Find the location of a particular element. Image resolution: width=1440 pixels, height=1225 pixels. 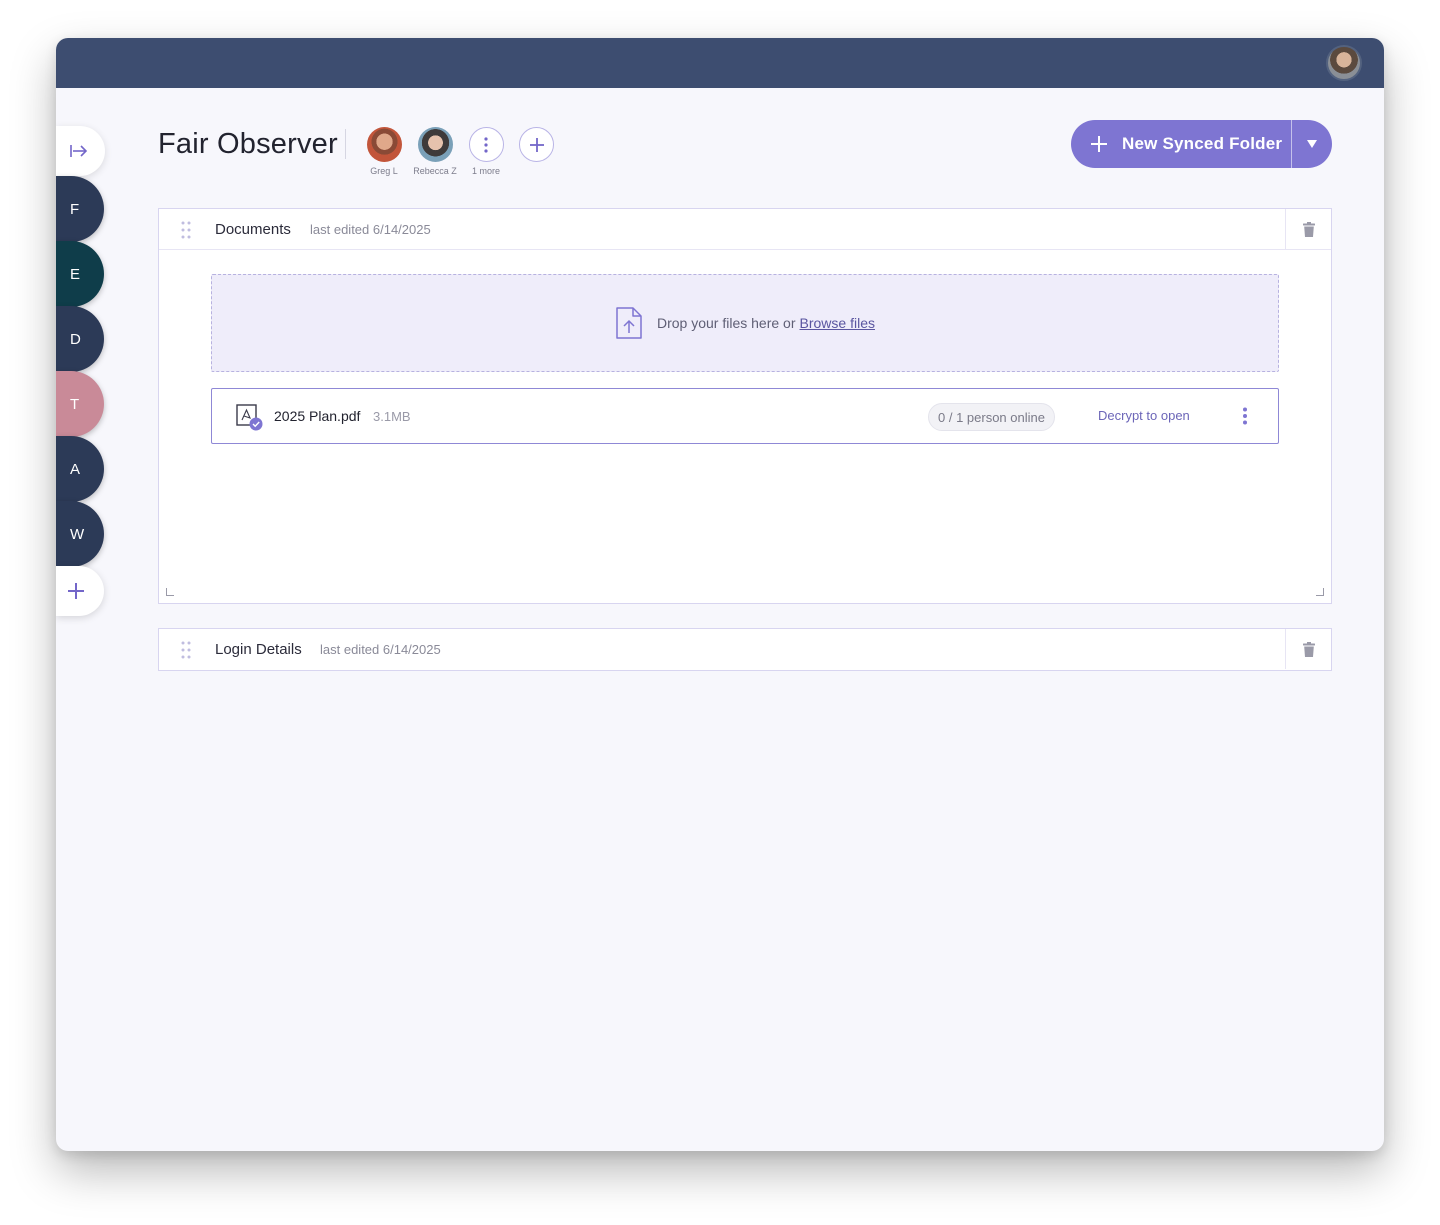

dropzone-text: Drop your files here or is located at coordinates (726, 323).